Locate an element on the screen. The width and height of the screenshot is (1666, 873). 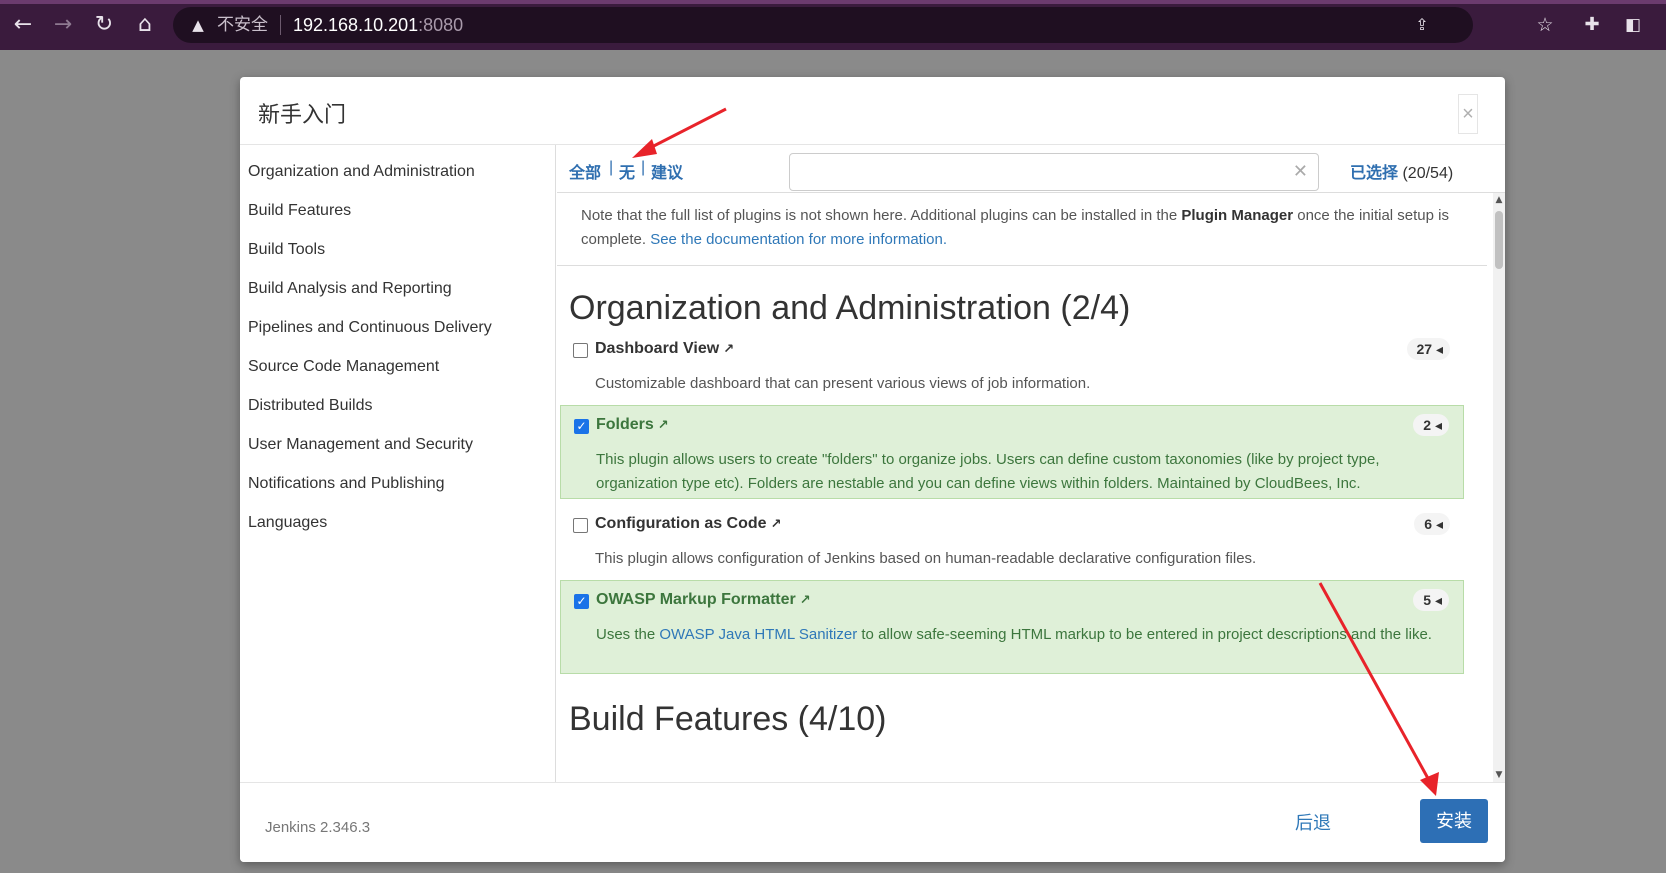
plugin-name: Dashboard View ↗ is located at coordinates (664, 349).